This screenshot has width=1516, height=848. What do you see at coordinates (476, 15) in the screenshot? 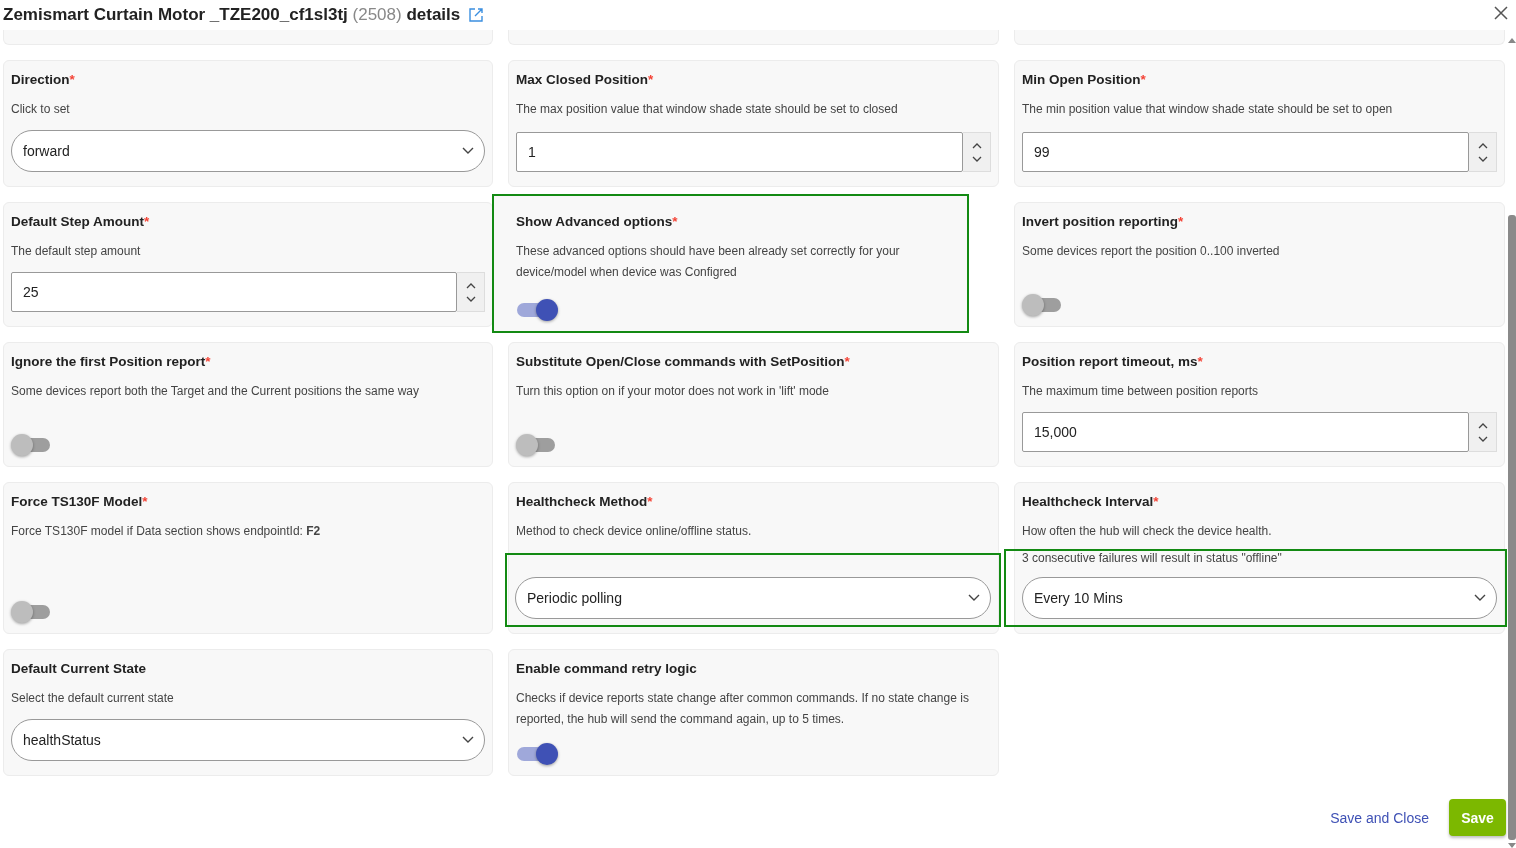
I see `external-link-icon` at bounding box center [476, 15].